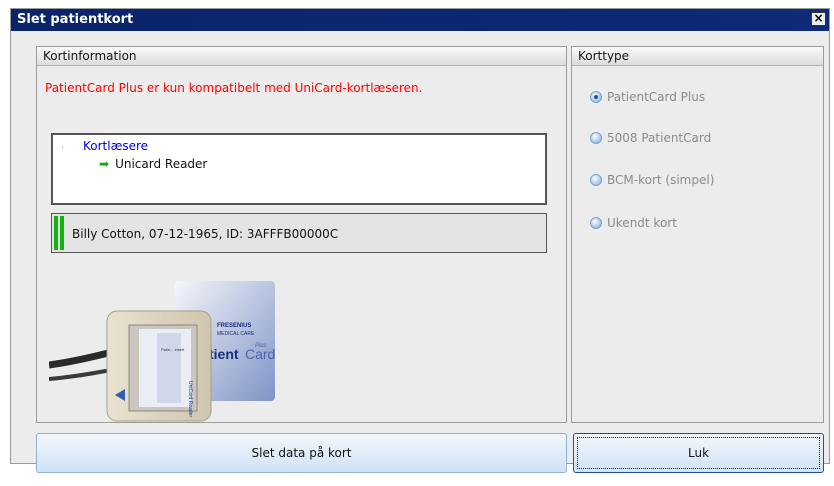  Describe the element at coordinates (161, 164) in the screenshot. I see `reader-name: Unicard Reader` at that location.